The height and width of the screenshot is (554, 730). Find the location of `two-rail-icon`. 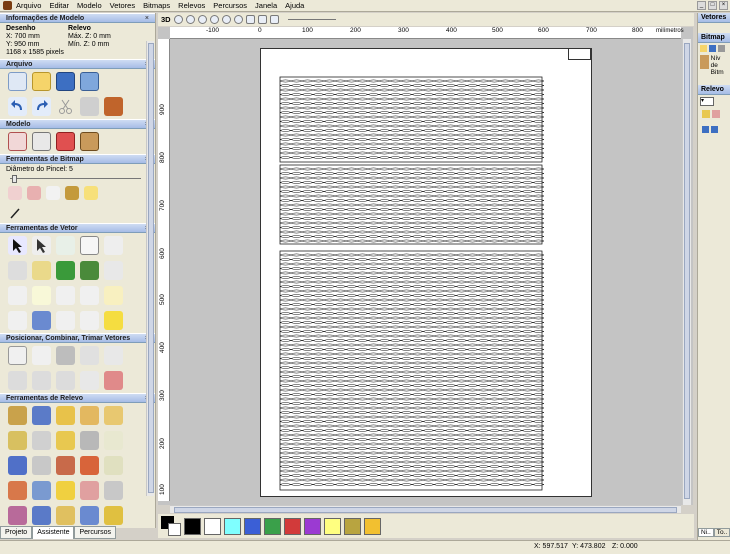

two-rail-icon is located at coordinates (113, 415).